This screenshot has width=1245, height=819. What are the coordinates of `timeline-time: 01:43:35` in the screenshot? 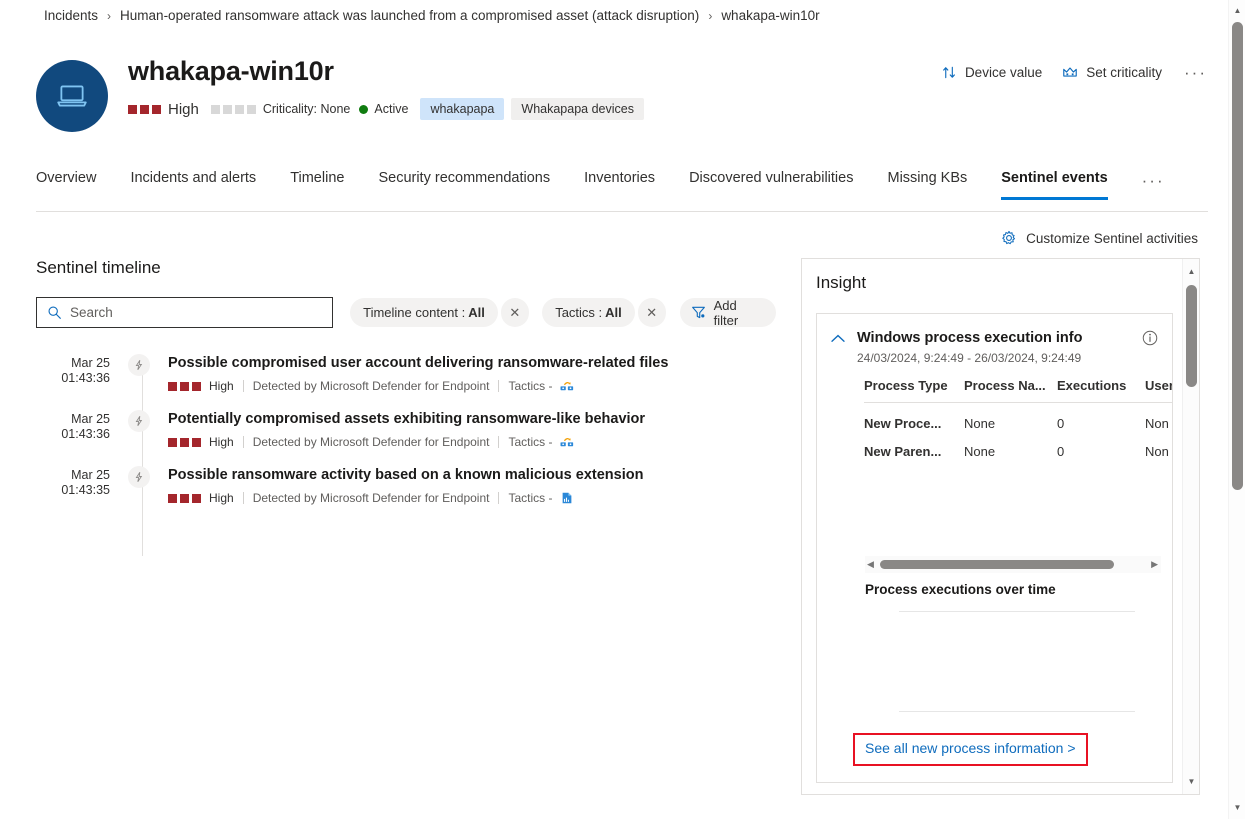 It's located at (85, 490).